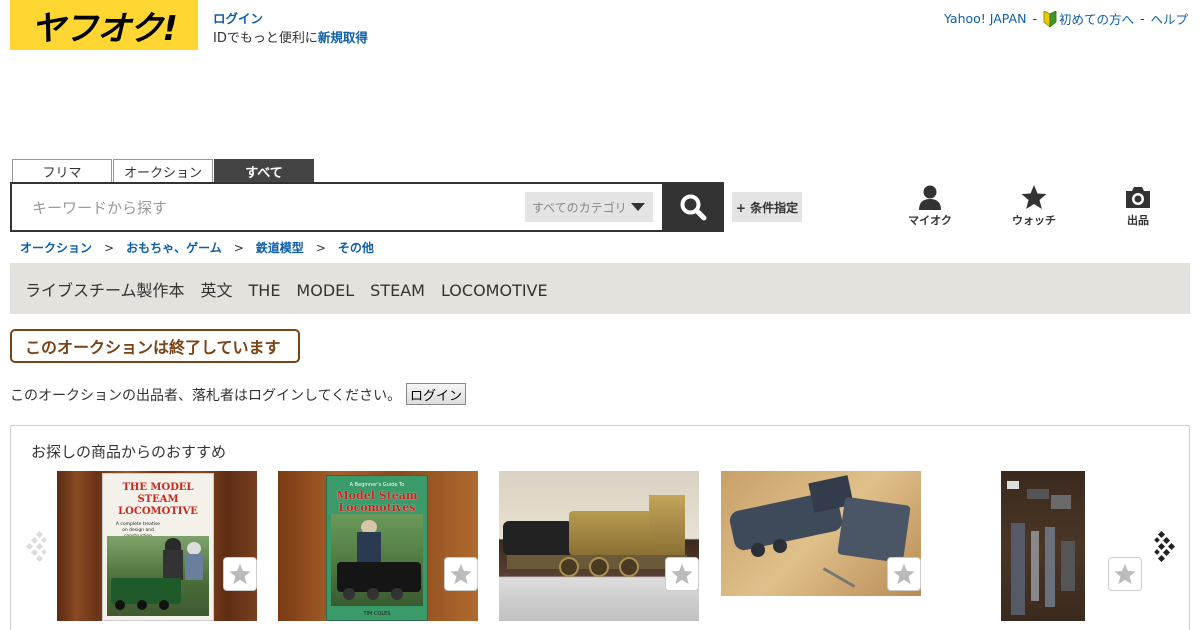 The width and height of the screenshot is (1200, 630). I want to click on logo-text: ヤフオク!, so click(104, 28).